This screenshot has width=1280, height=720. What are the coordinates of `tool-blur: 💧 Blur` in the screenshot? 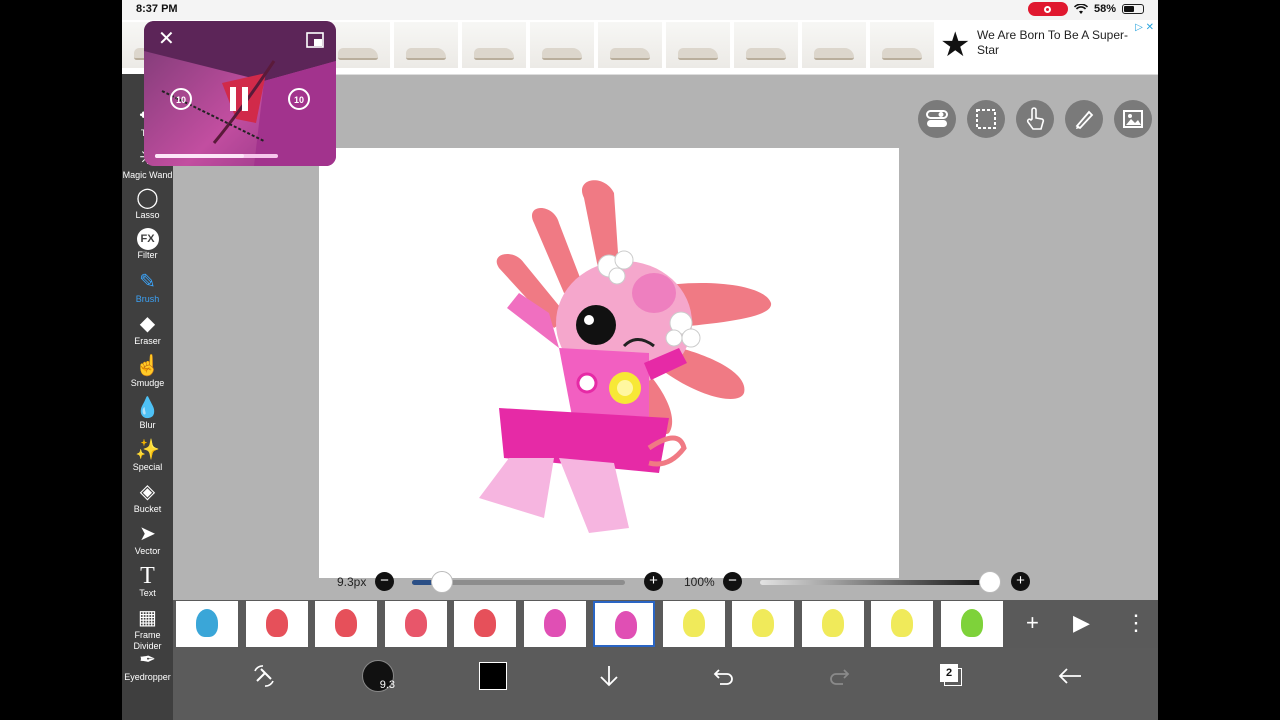 It's located at (147, 413).